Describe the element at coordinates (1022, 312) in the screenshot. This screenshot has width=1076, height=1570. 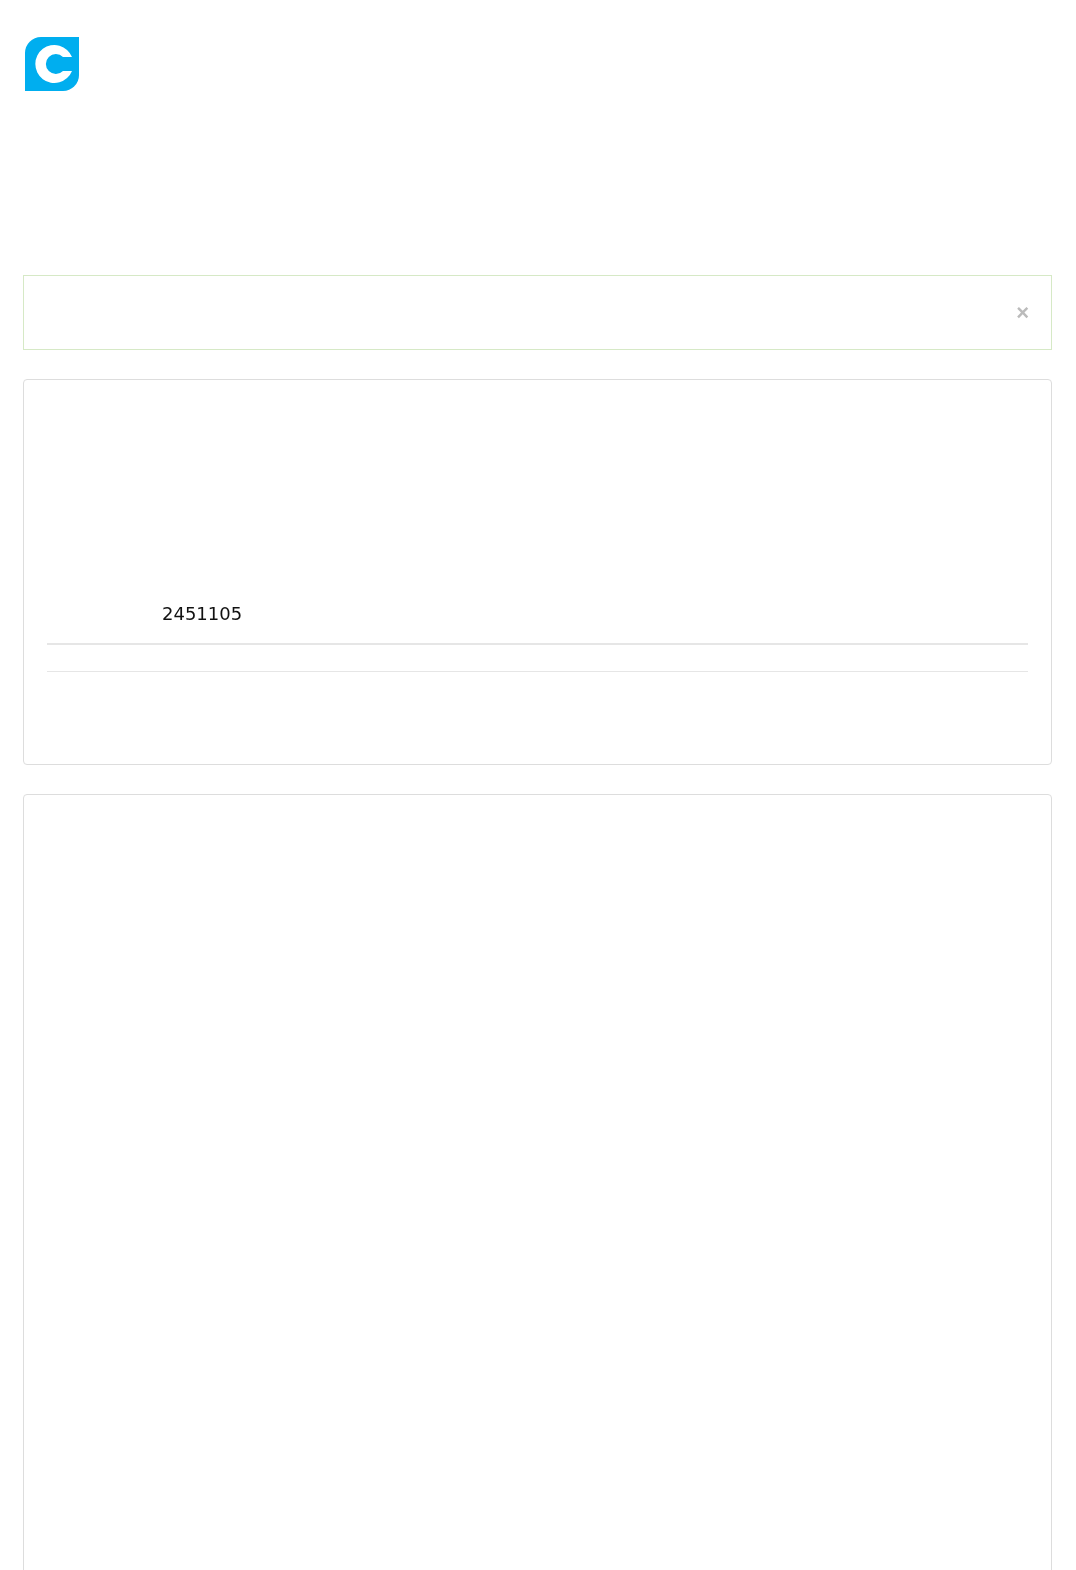
I see `close-button: ×` at that location.